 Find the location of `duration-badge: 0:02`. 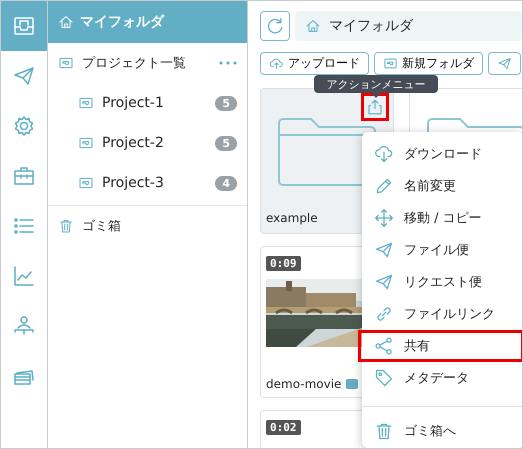

duration-badge: 0:02 is located at coordinates (283, 427).